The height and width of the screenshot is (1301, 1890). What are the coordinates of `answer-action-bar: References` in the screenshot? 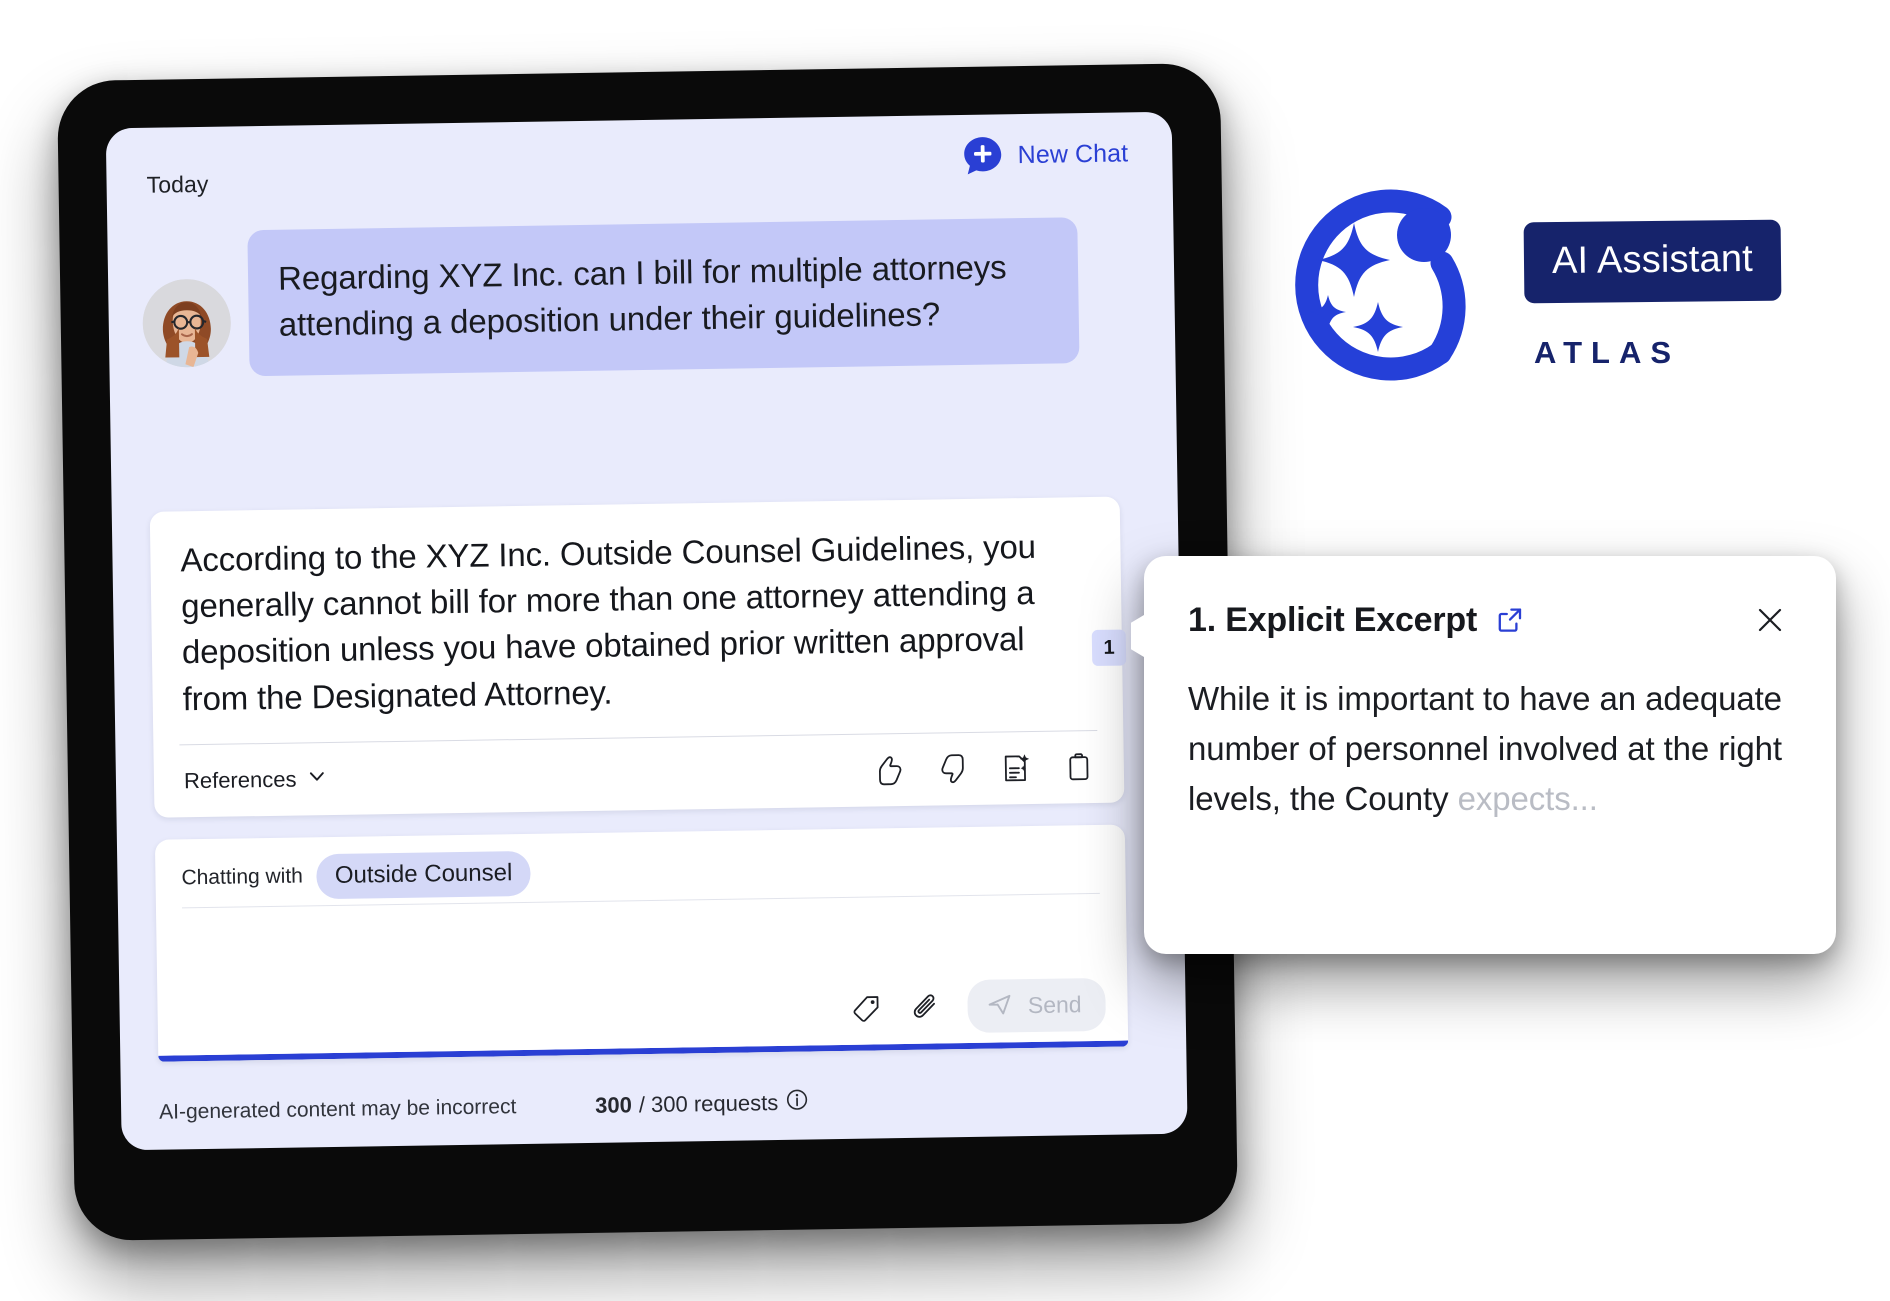 It's located at (638, 773).